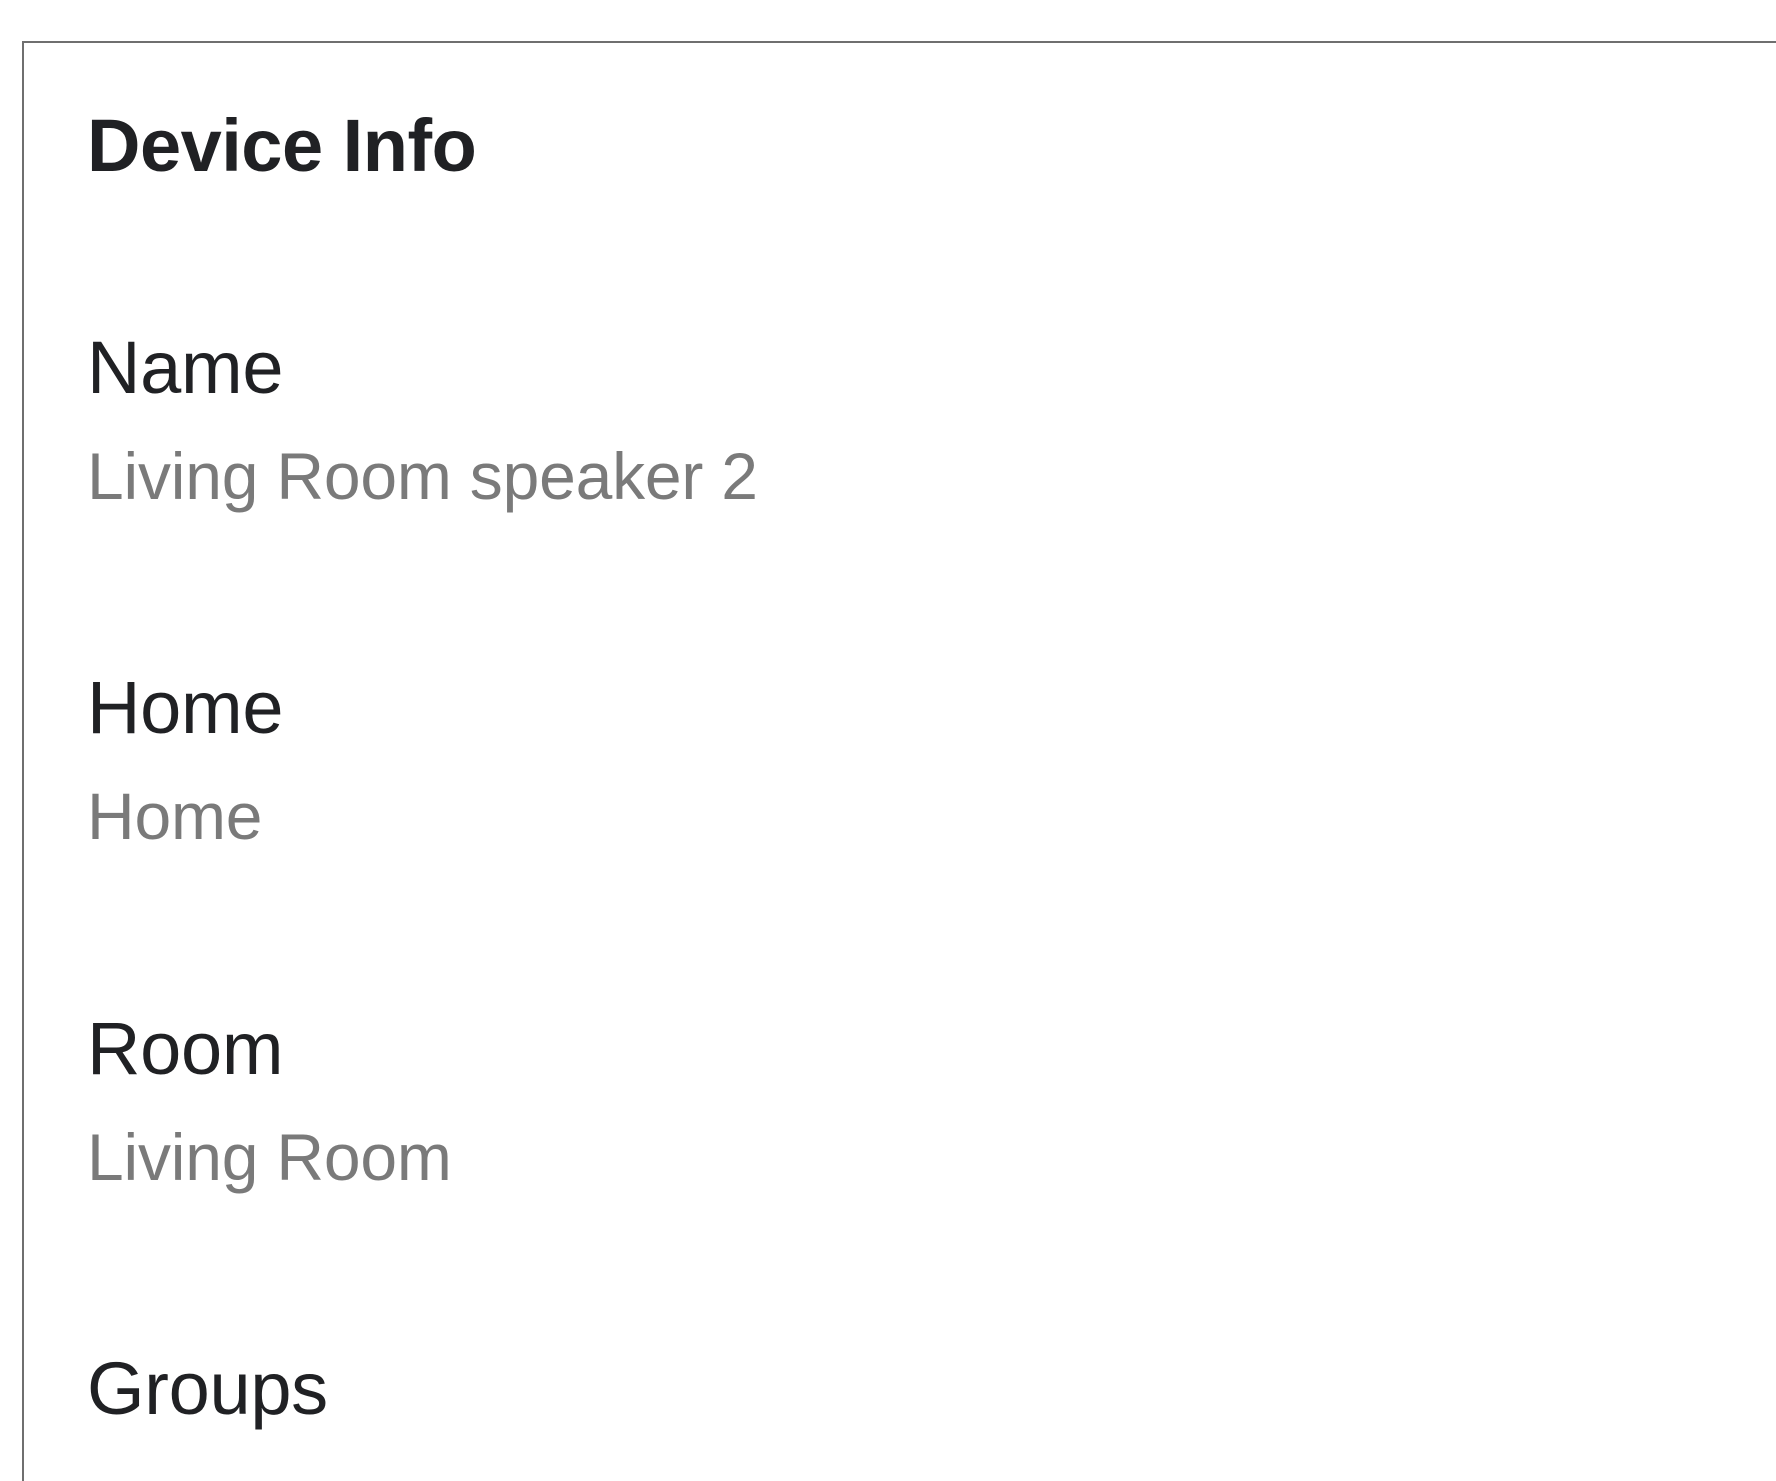 The width and height of the screenshot is (1776, 1481). Describe the element at coordinates (185, 367) in the screenshot. I see `setting-label-name: Name` at that location.